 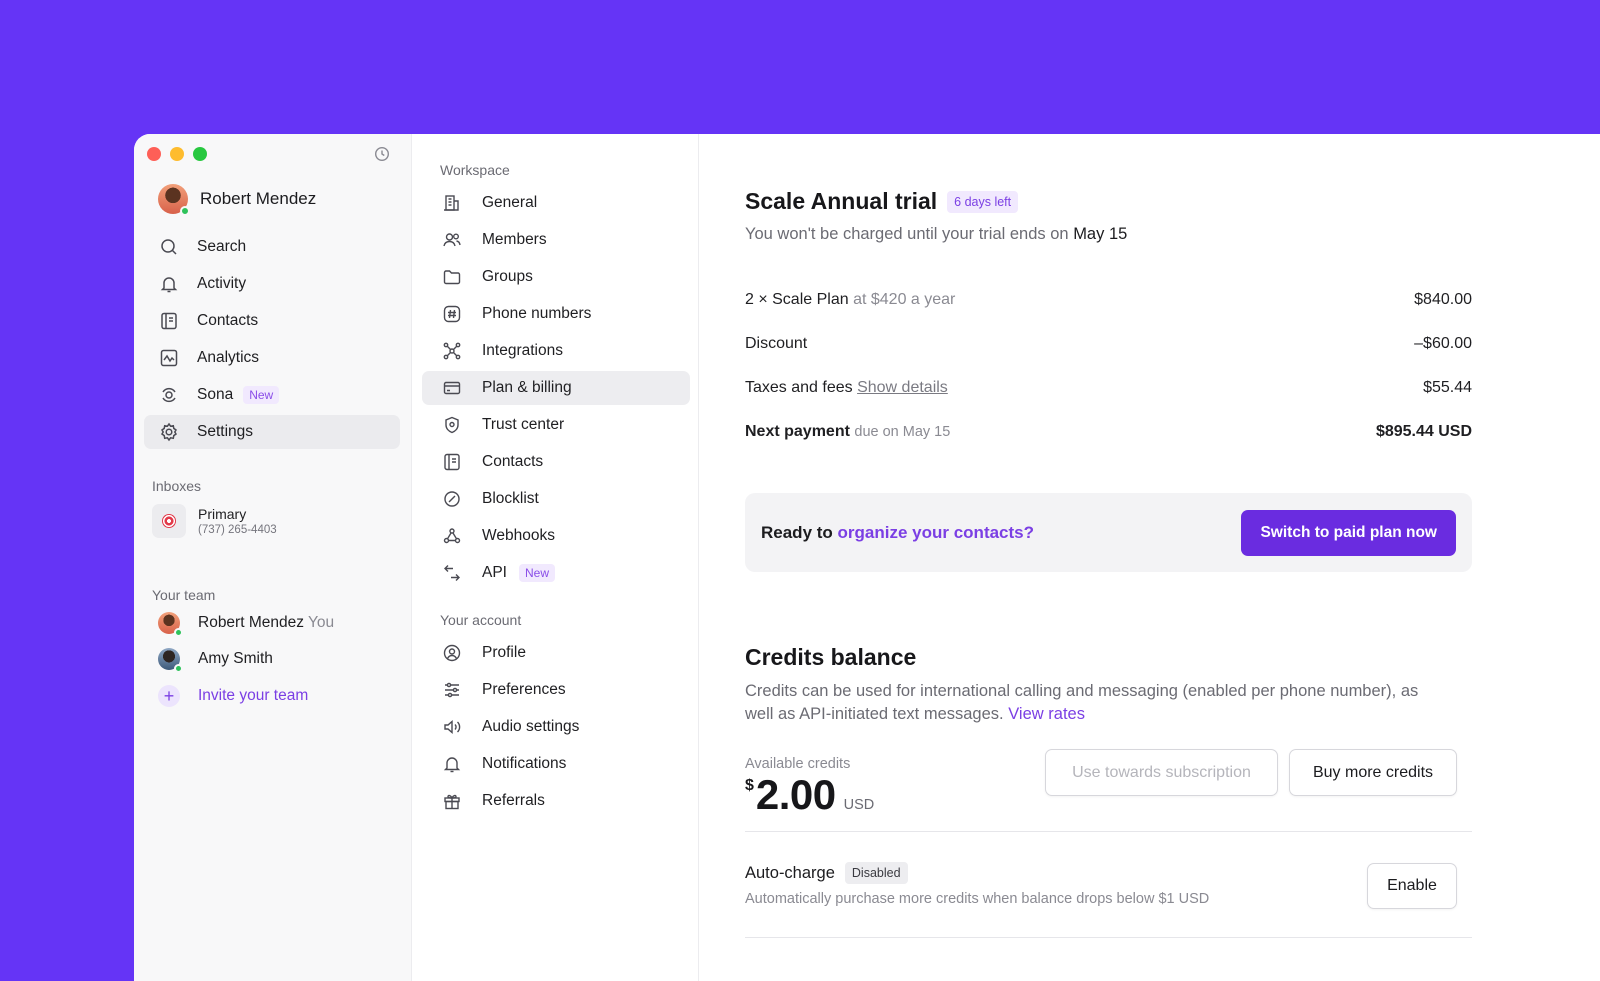 I want to click on current-user: Robert Mendez, so click(x=237, y=200).